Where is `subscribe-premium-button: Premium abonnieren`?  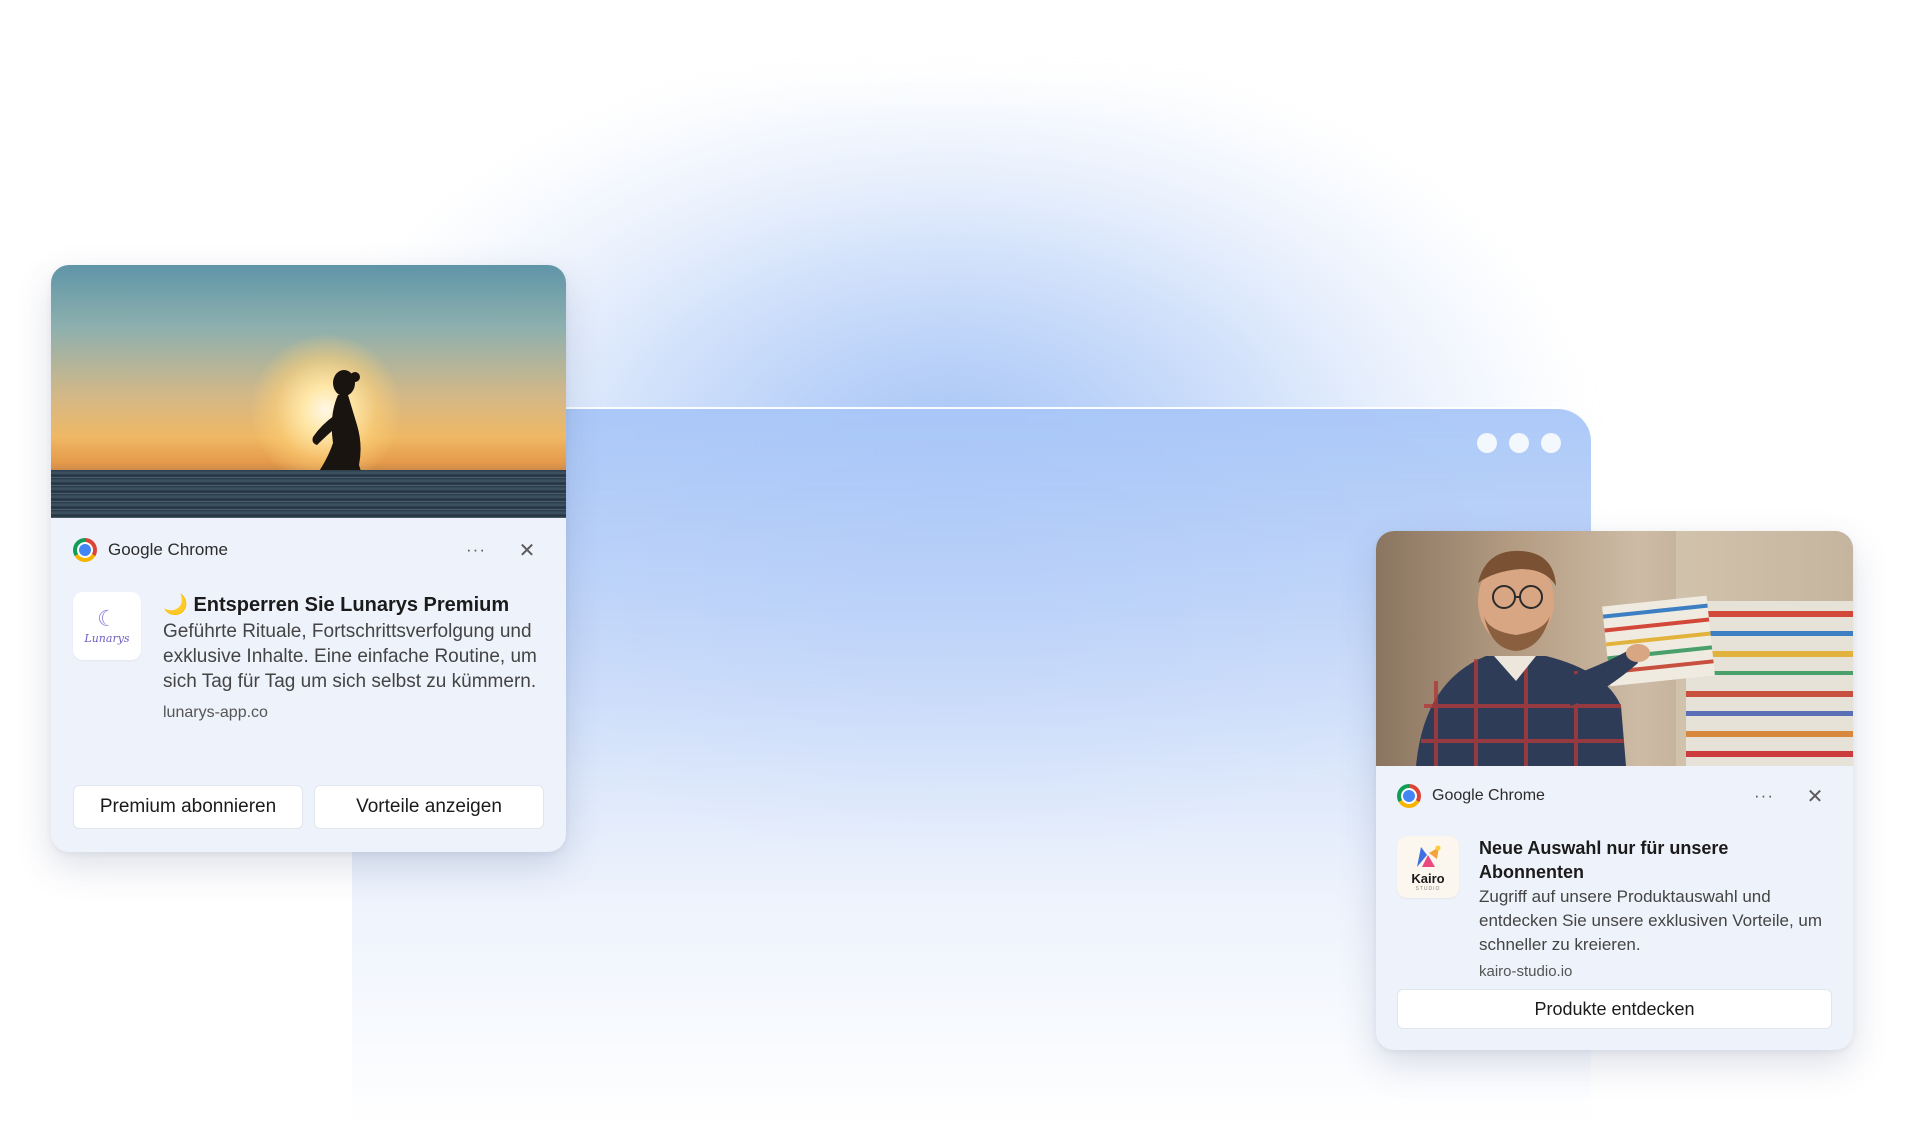 subscribe-premium-button: Premium abonnieren is located at coordinates (188, 807).